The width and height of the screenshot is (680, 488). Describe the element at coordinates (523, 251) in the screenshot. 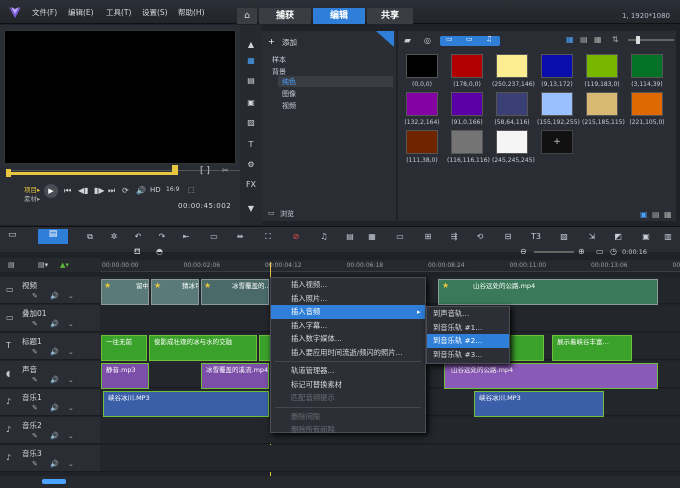

I see `zoom-out-icon: ⊖` at that location.